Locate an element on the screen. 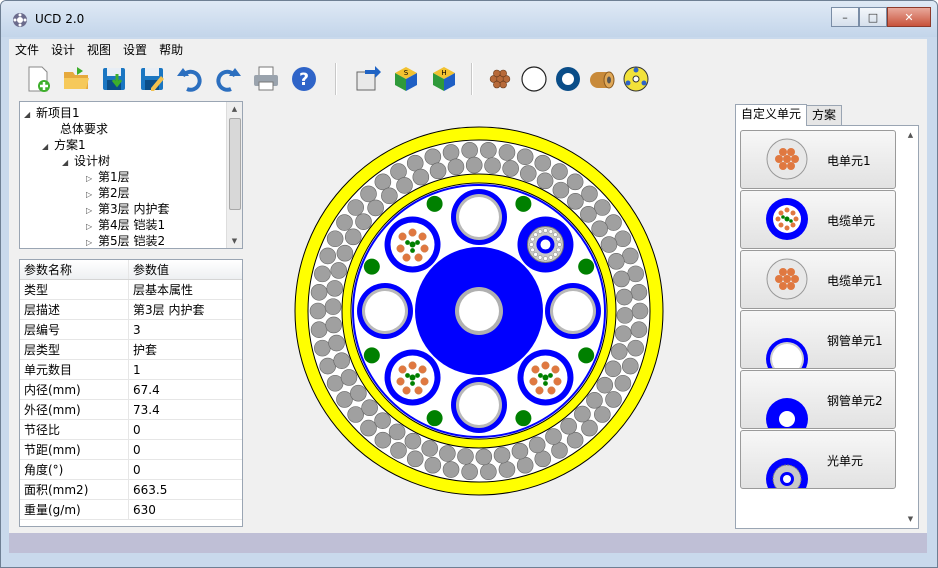  tree-node-layer-2: ▷ 第2层 is located at coordinates (108, 193).